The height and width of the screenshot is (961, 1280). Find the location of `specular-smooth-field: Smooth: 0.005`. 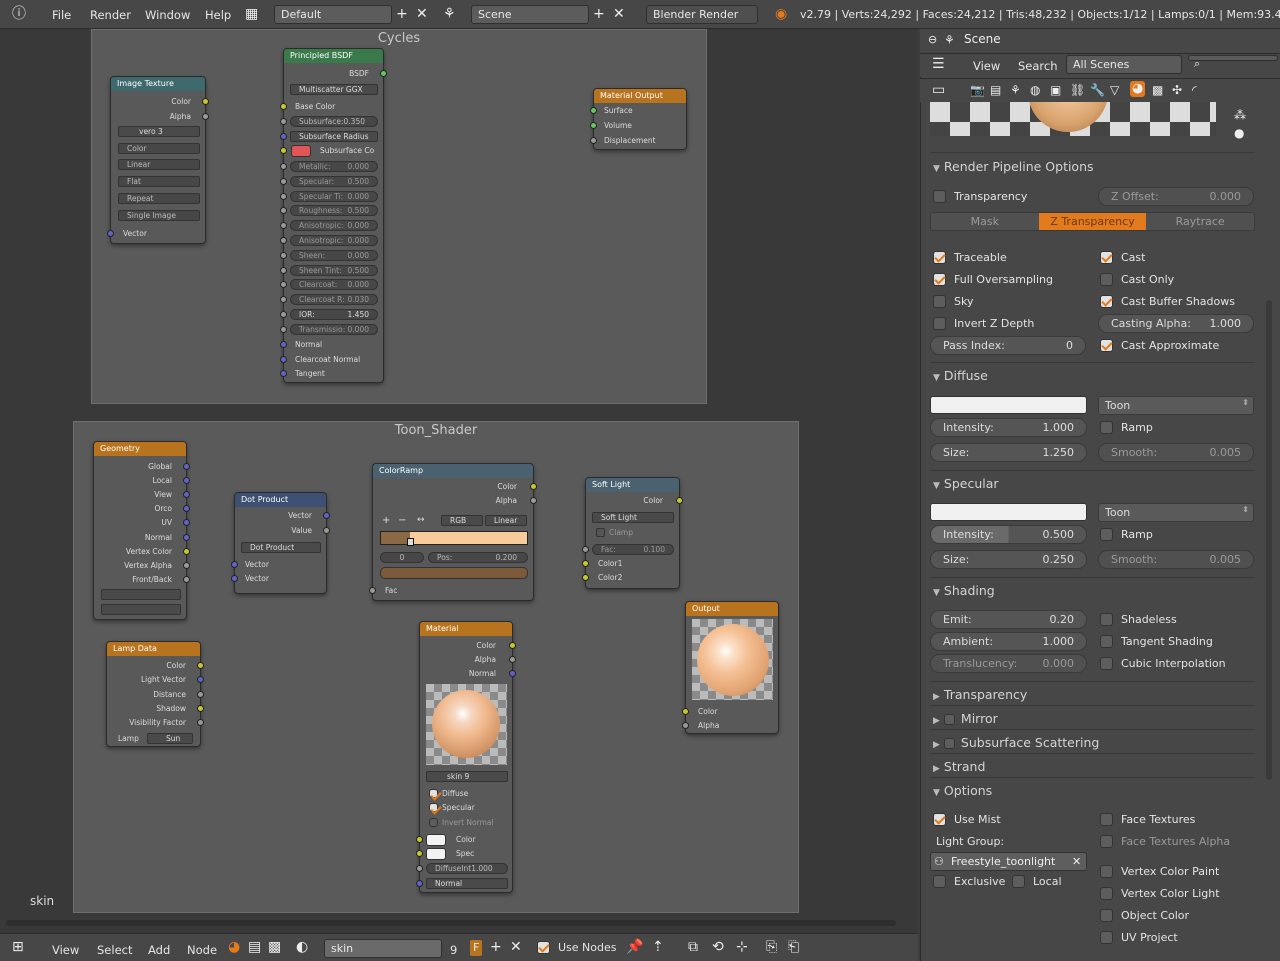

specular-smooth-field: Smooth: 0.005 is located at coordinates (1176, 559).